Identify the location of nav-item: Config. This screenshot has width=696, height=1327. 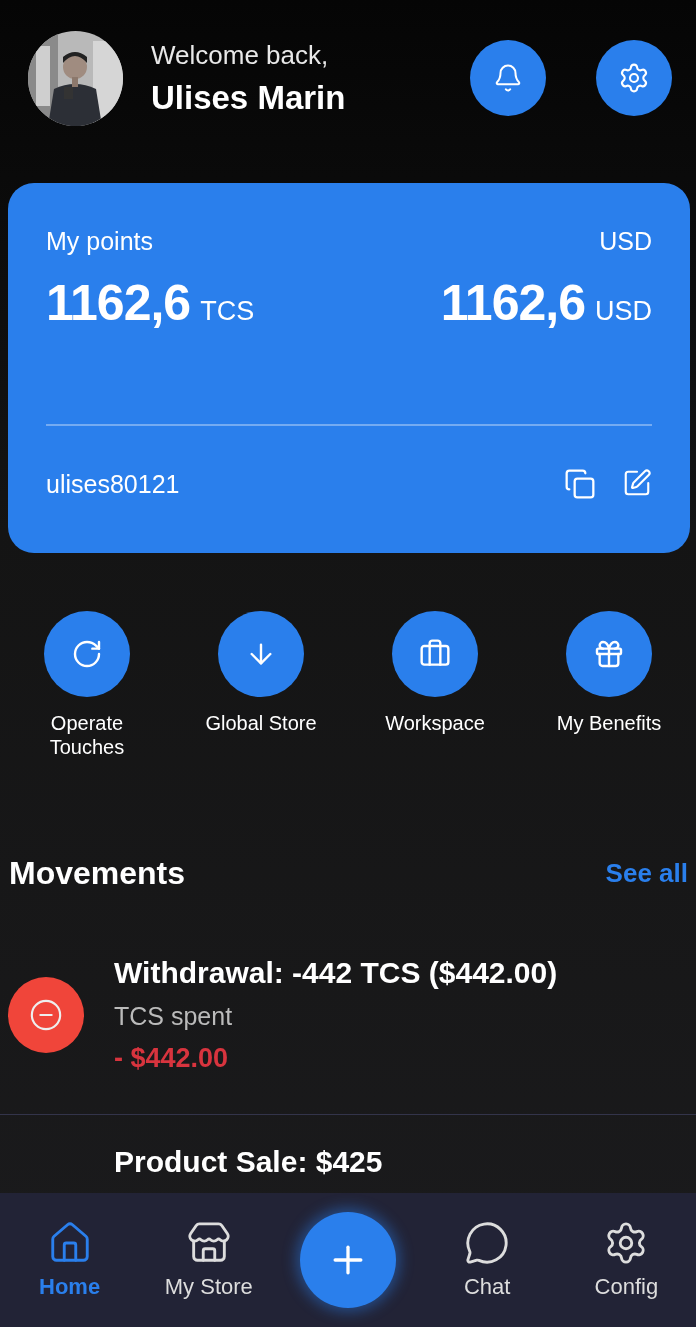
(626, 1260).